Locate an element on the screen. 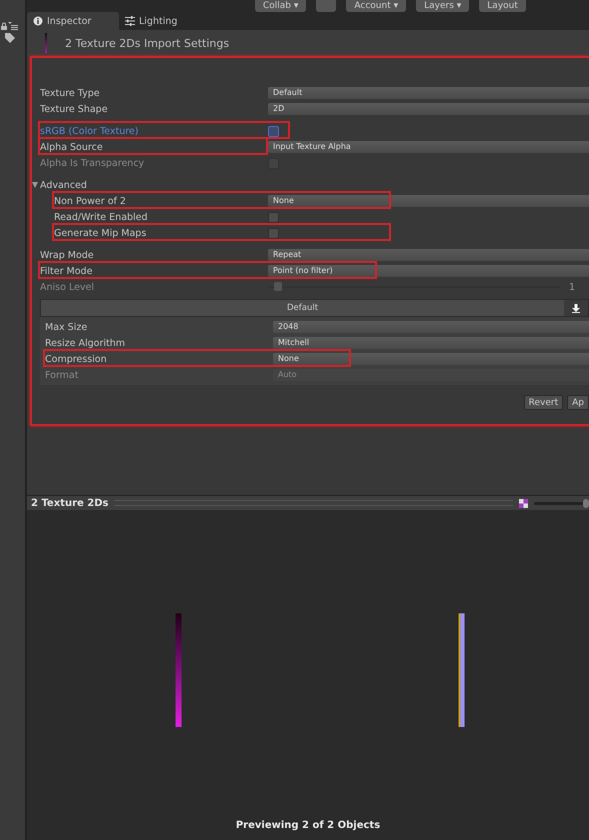 Image resolution: width=589 pixels, height=840 pixels. dropdown: 2D is located at coordinates (428, 109).